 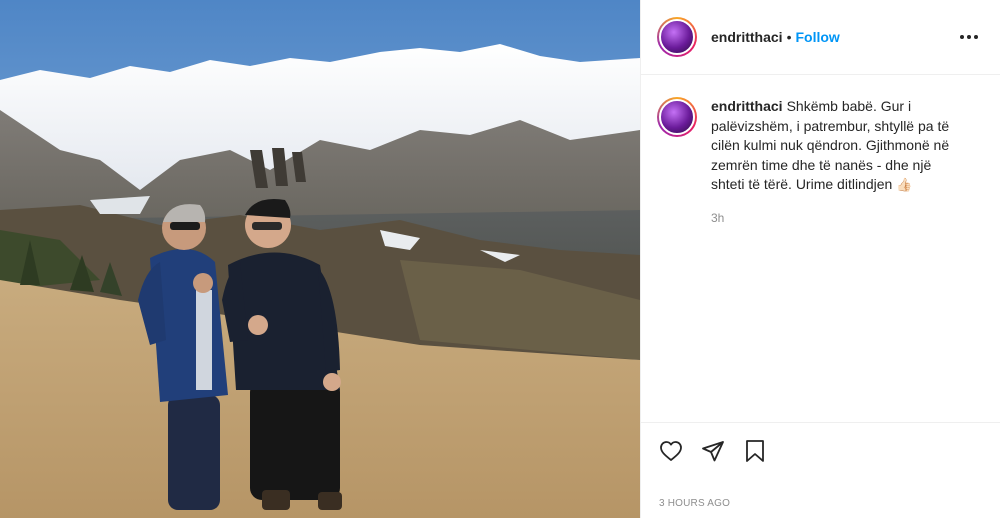 I want to click on caption-username: endritthaci, so click(x=747, y=106).